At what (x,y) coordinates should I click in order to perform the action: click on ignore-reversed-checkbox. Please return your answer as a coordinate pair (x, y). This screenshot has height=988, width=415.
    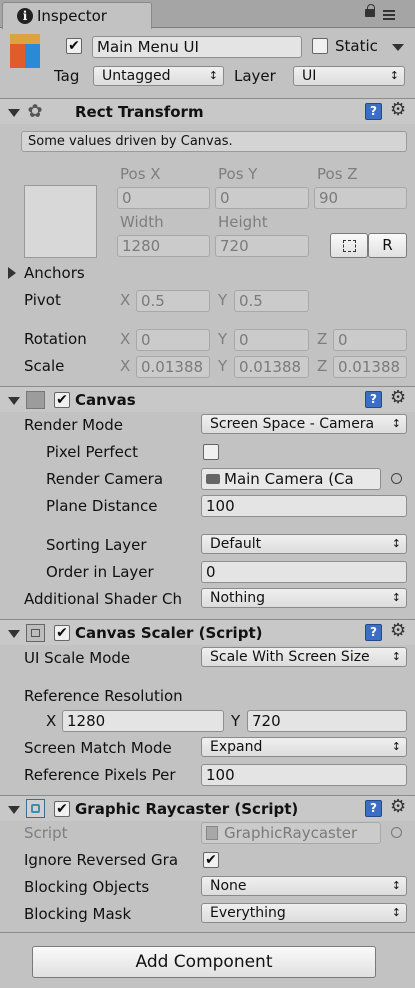
    Looking at the image, I should click on (211, 860).